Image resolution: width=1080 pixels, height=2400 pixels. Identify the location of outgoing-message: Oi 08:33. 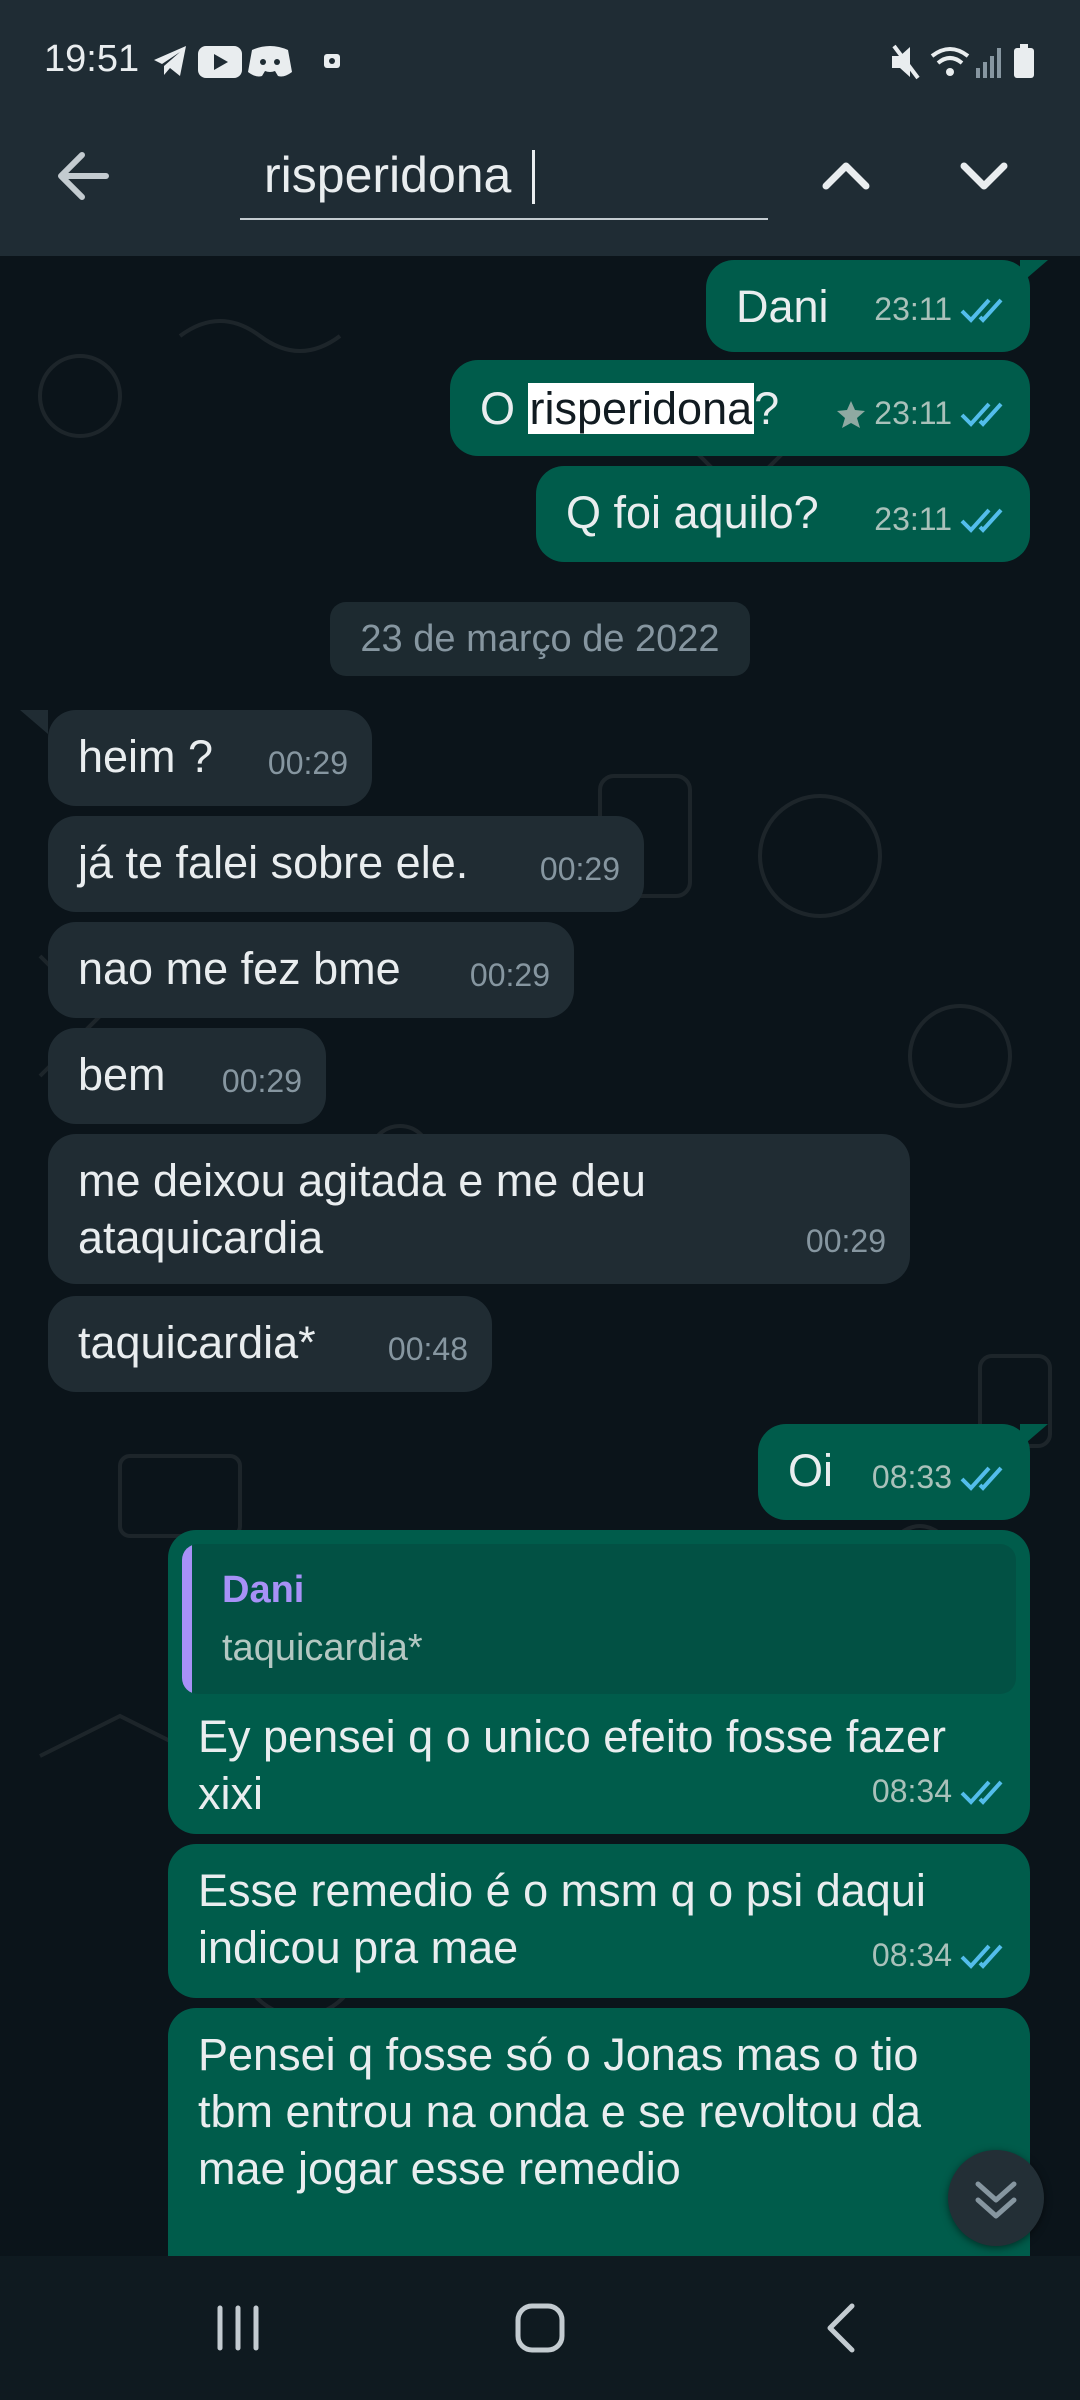
(894, 1472).